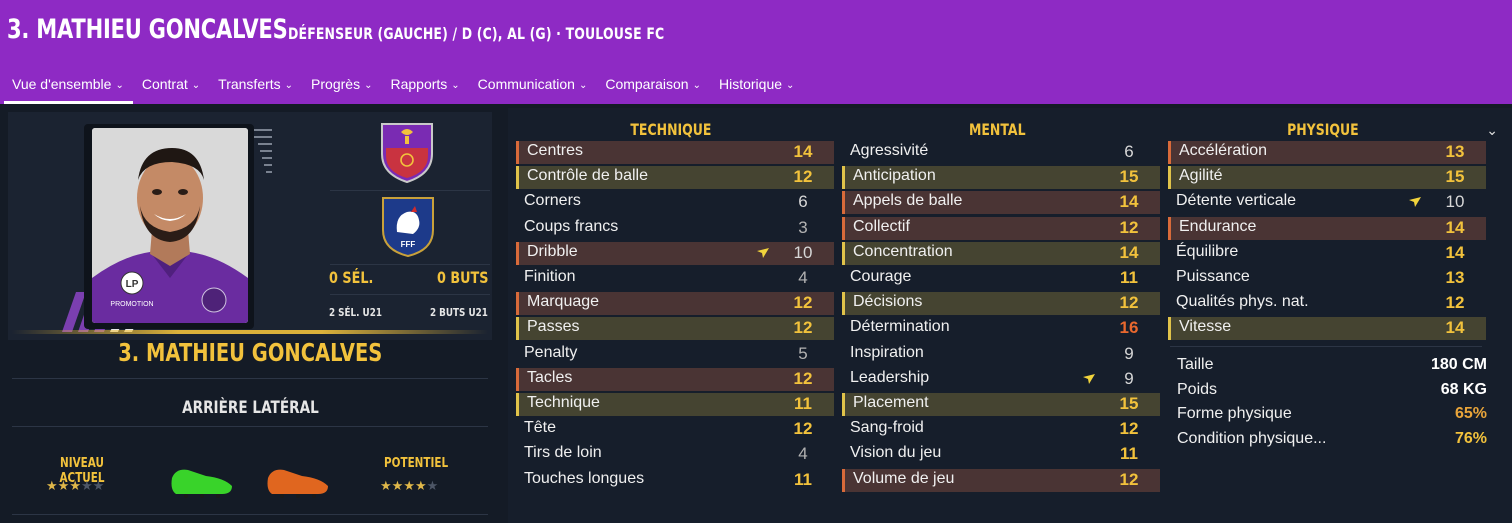 The width and height of the screenshot is (1512, 523). What do you see at coordinates (1327, 253) in the screenshot?
I see `attribute-row: Équilibre 14` at bounding box center [1327, 253].